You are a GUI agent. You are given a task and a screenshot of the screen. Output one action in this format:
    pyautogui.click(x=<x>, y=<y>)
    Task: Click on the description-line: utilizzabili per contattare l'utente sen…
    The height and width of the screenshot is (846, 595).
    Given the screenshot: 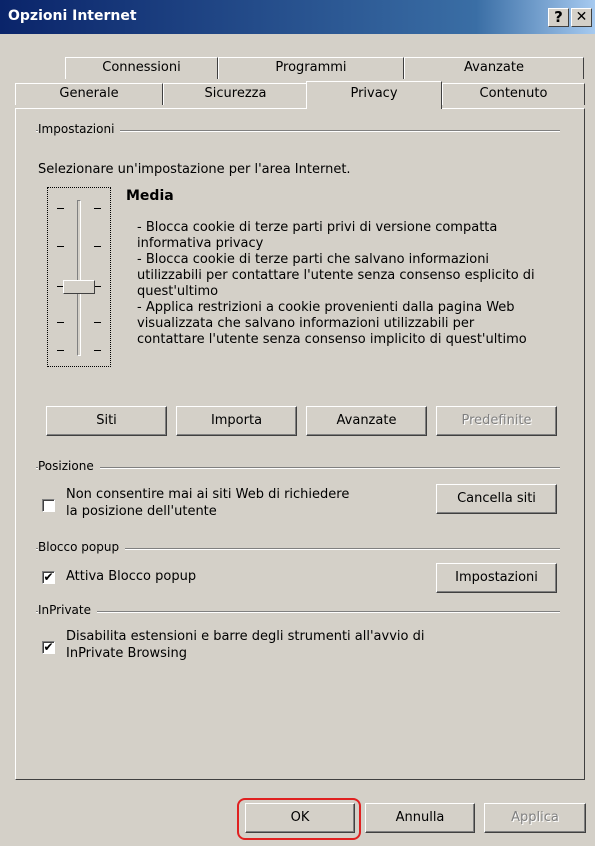 What is the action you would take?
    pyautogui.click(x=336, y=275)
    